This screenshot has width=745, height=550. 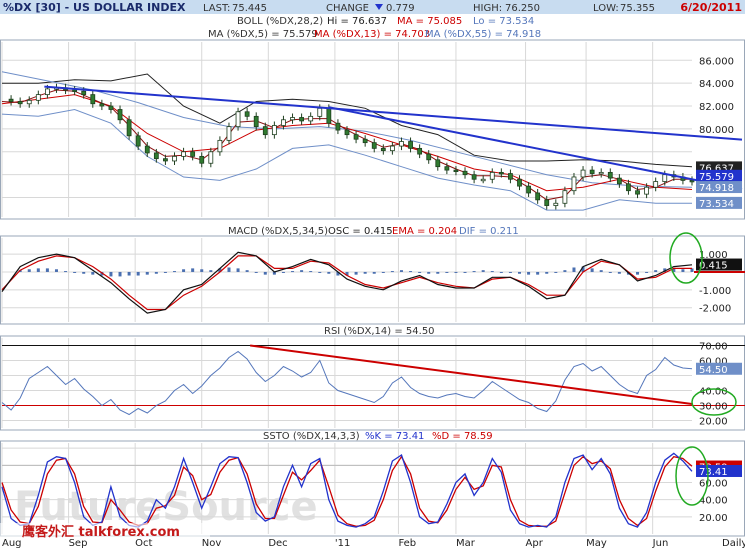 I want to click on y-tick-label: 82.000, so click(x=716, y=107).